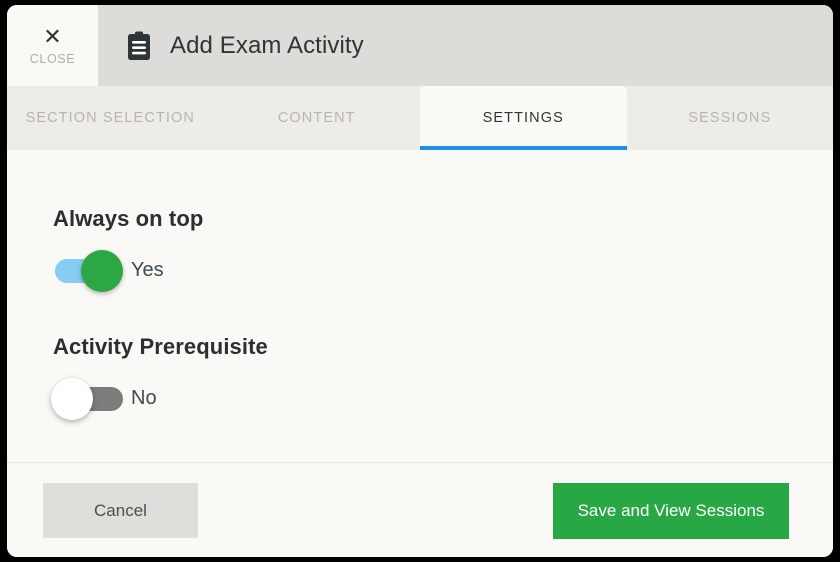  Describe the element at coordinates (147, 269) in the screenshot. I see `toggle-value-always-on-top: Yes` at that location.